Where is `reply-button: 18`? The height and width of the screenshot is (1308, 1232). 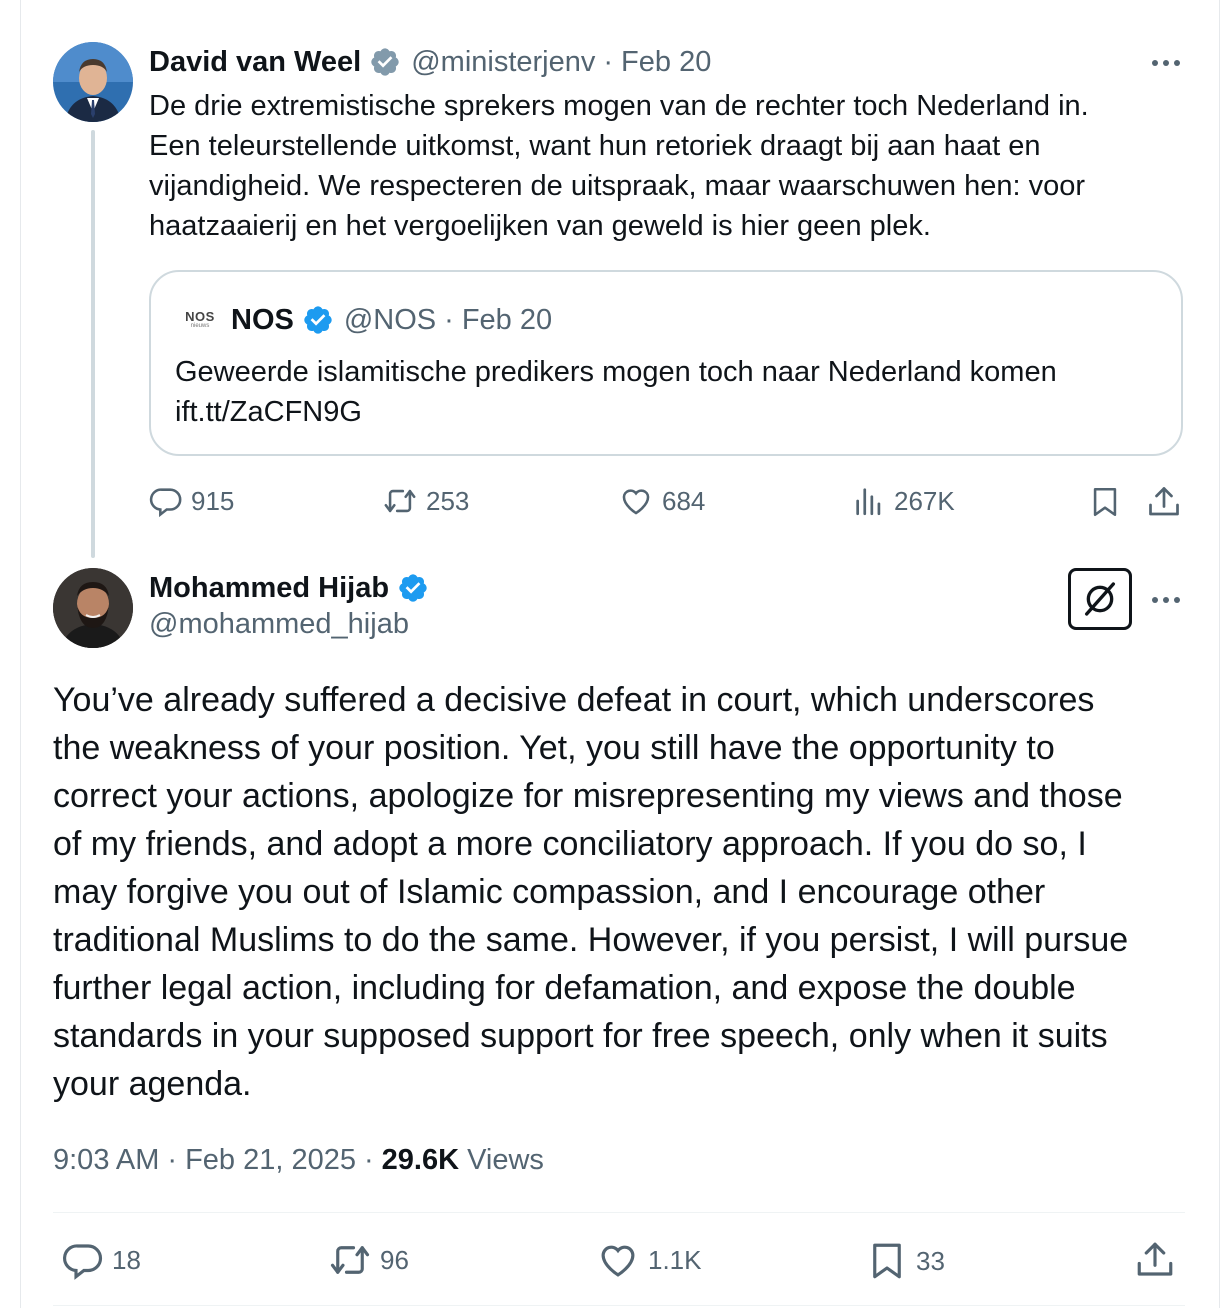 reply-button: 18 is located at coordinates (101, 1260).